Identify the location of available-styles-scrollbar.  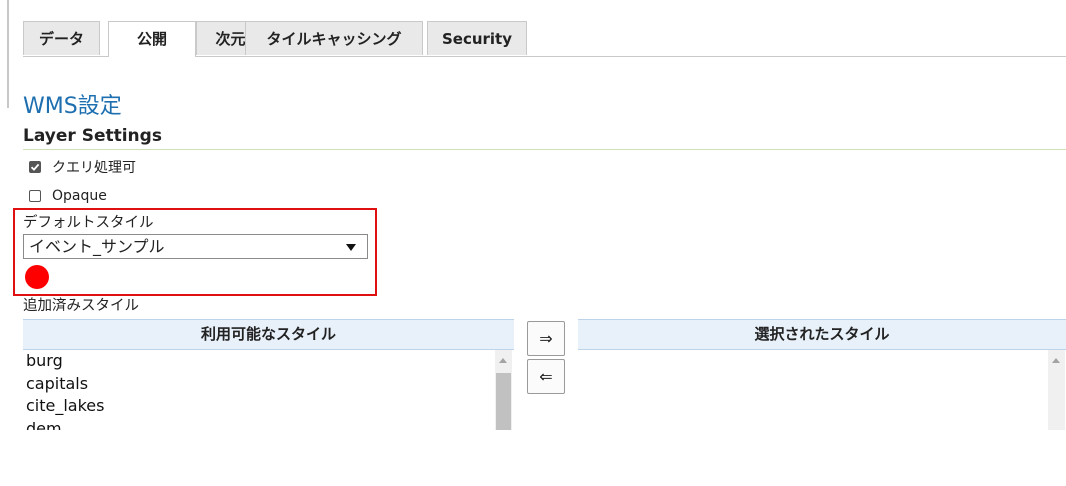
(503, 390).